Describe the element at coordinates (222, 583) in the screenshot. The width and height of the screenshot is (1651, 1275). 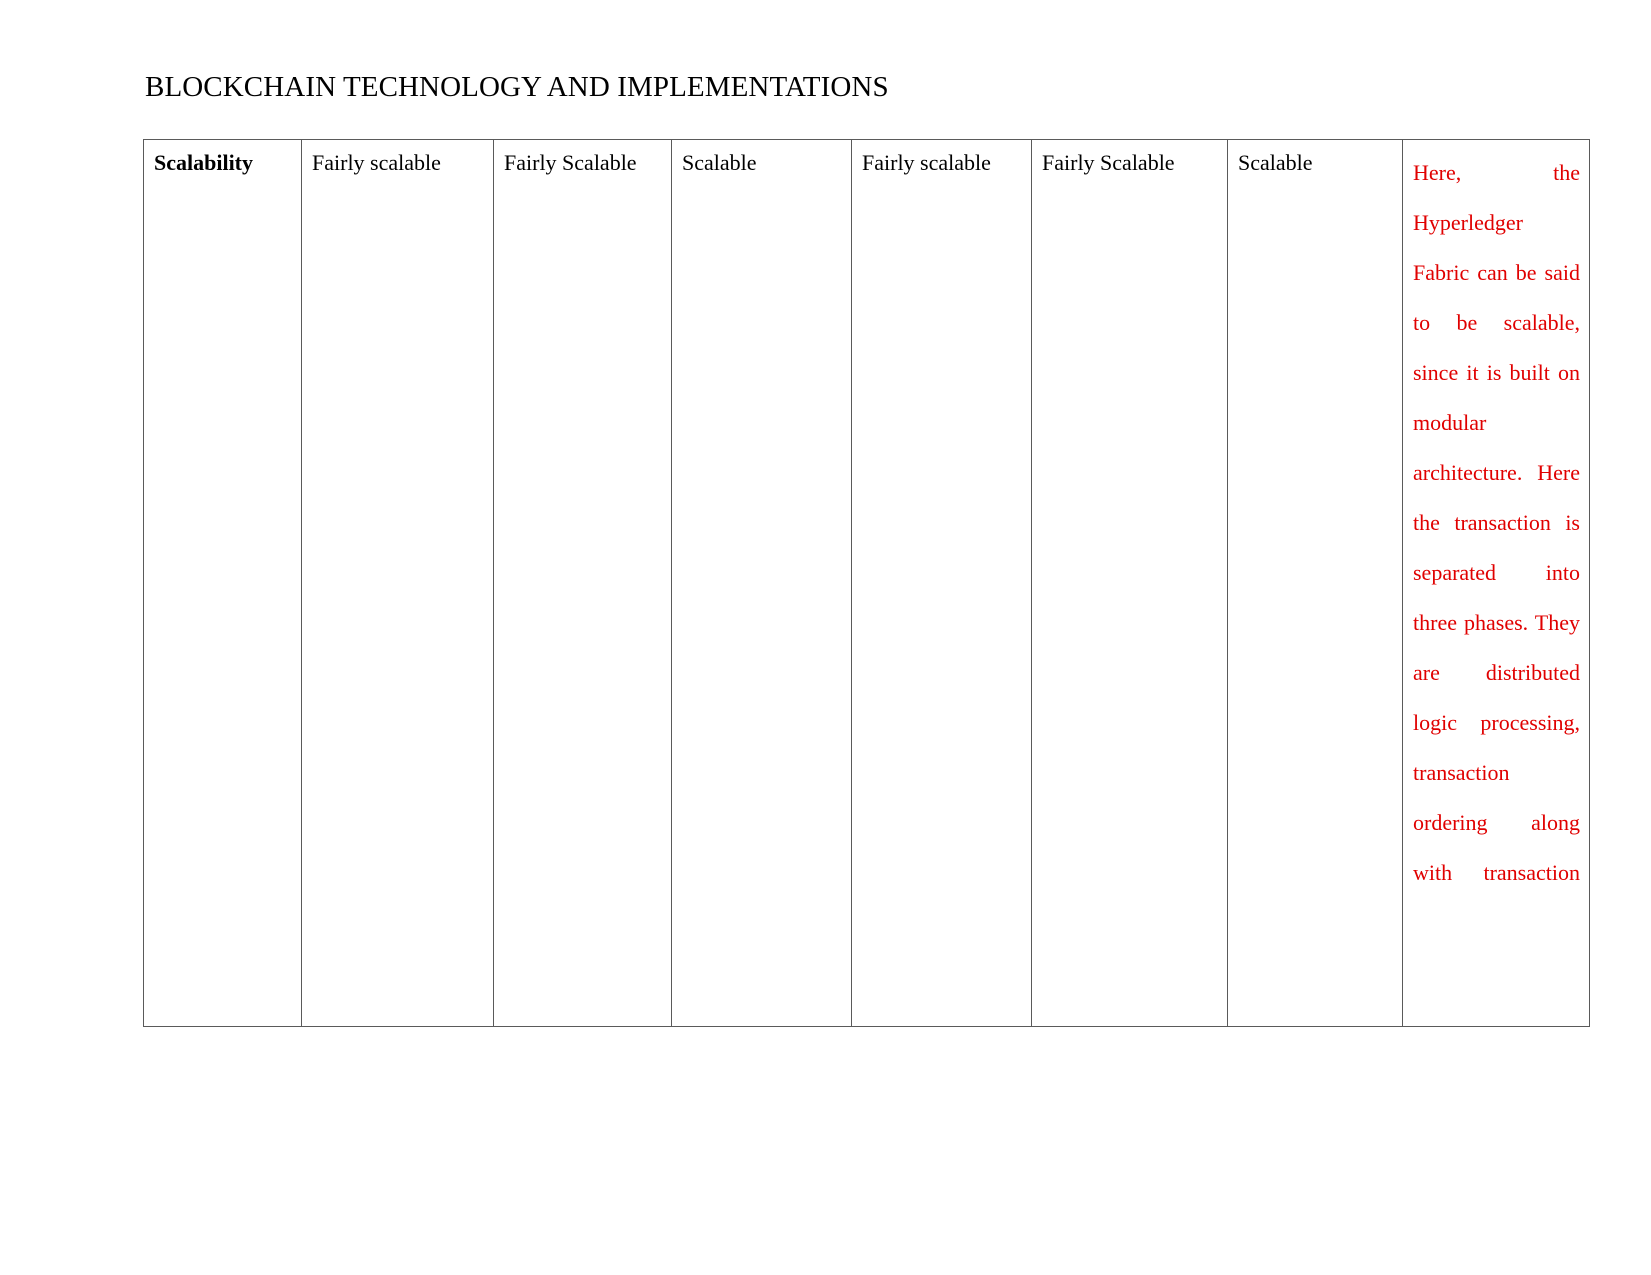
I see `table-cell-row-label: Scalability` at that location.